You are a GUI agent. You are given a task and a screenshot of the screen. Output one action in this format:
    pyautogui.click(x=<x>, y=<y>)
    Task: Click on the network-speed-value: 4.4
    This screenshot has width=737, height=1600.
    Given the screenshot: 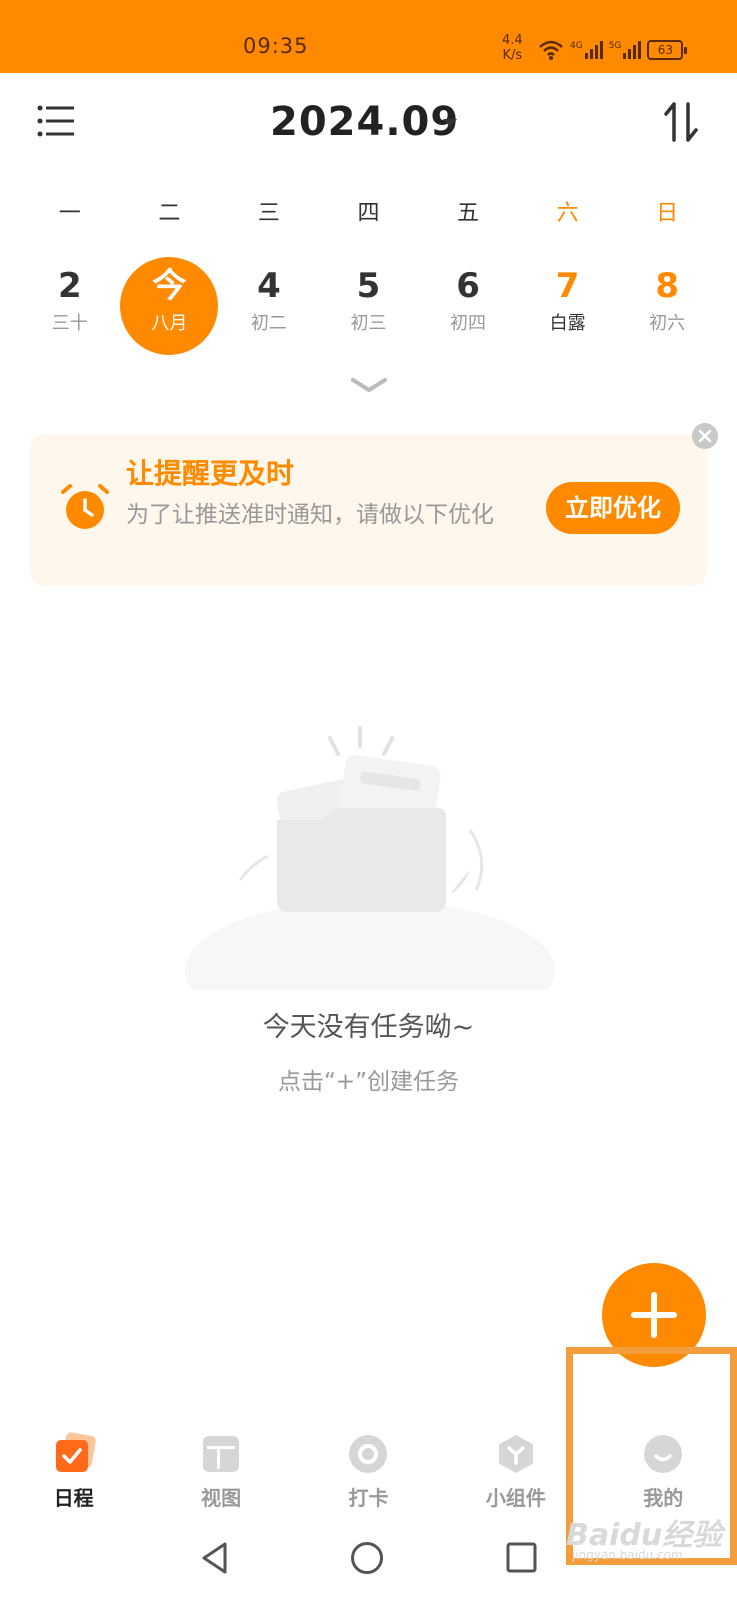 What is the action you would take?
    pyautogui.click(x=512, y=40)
    